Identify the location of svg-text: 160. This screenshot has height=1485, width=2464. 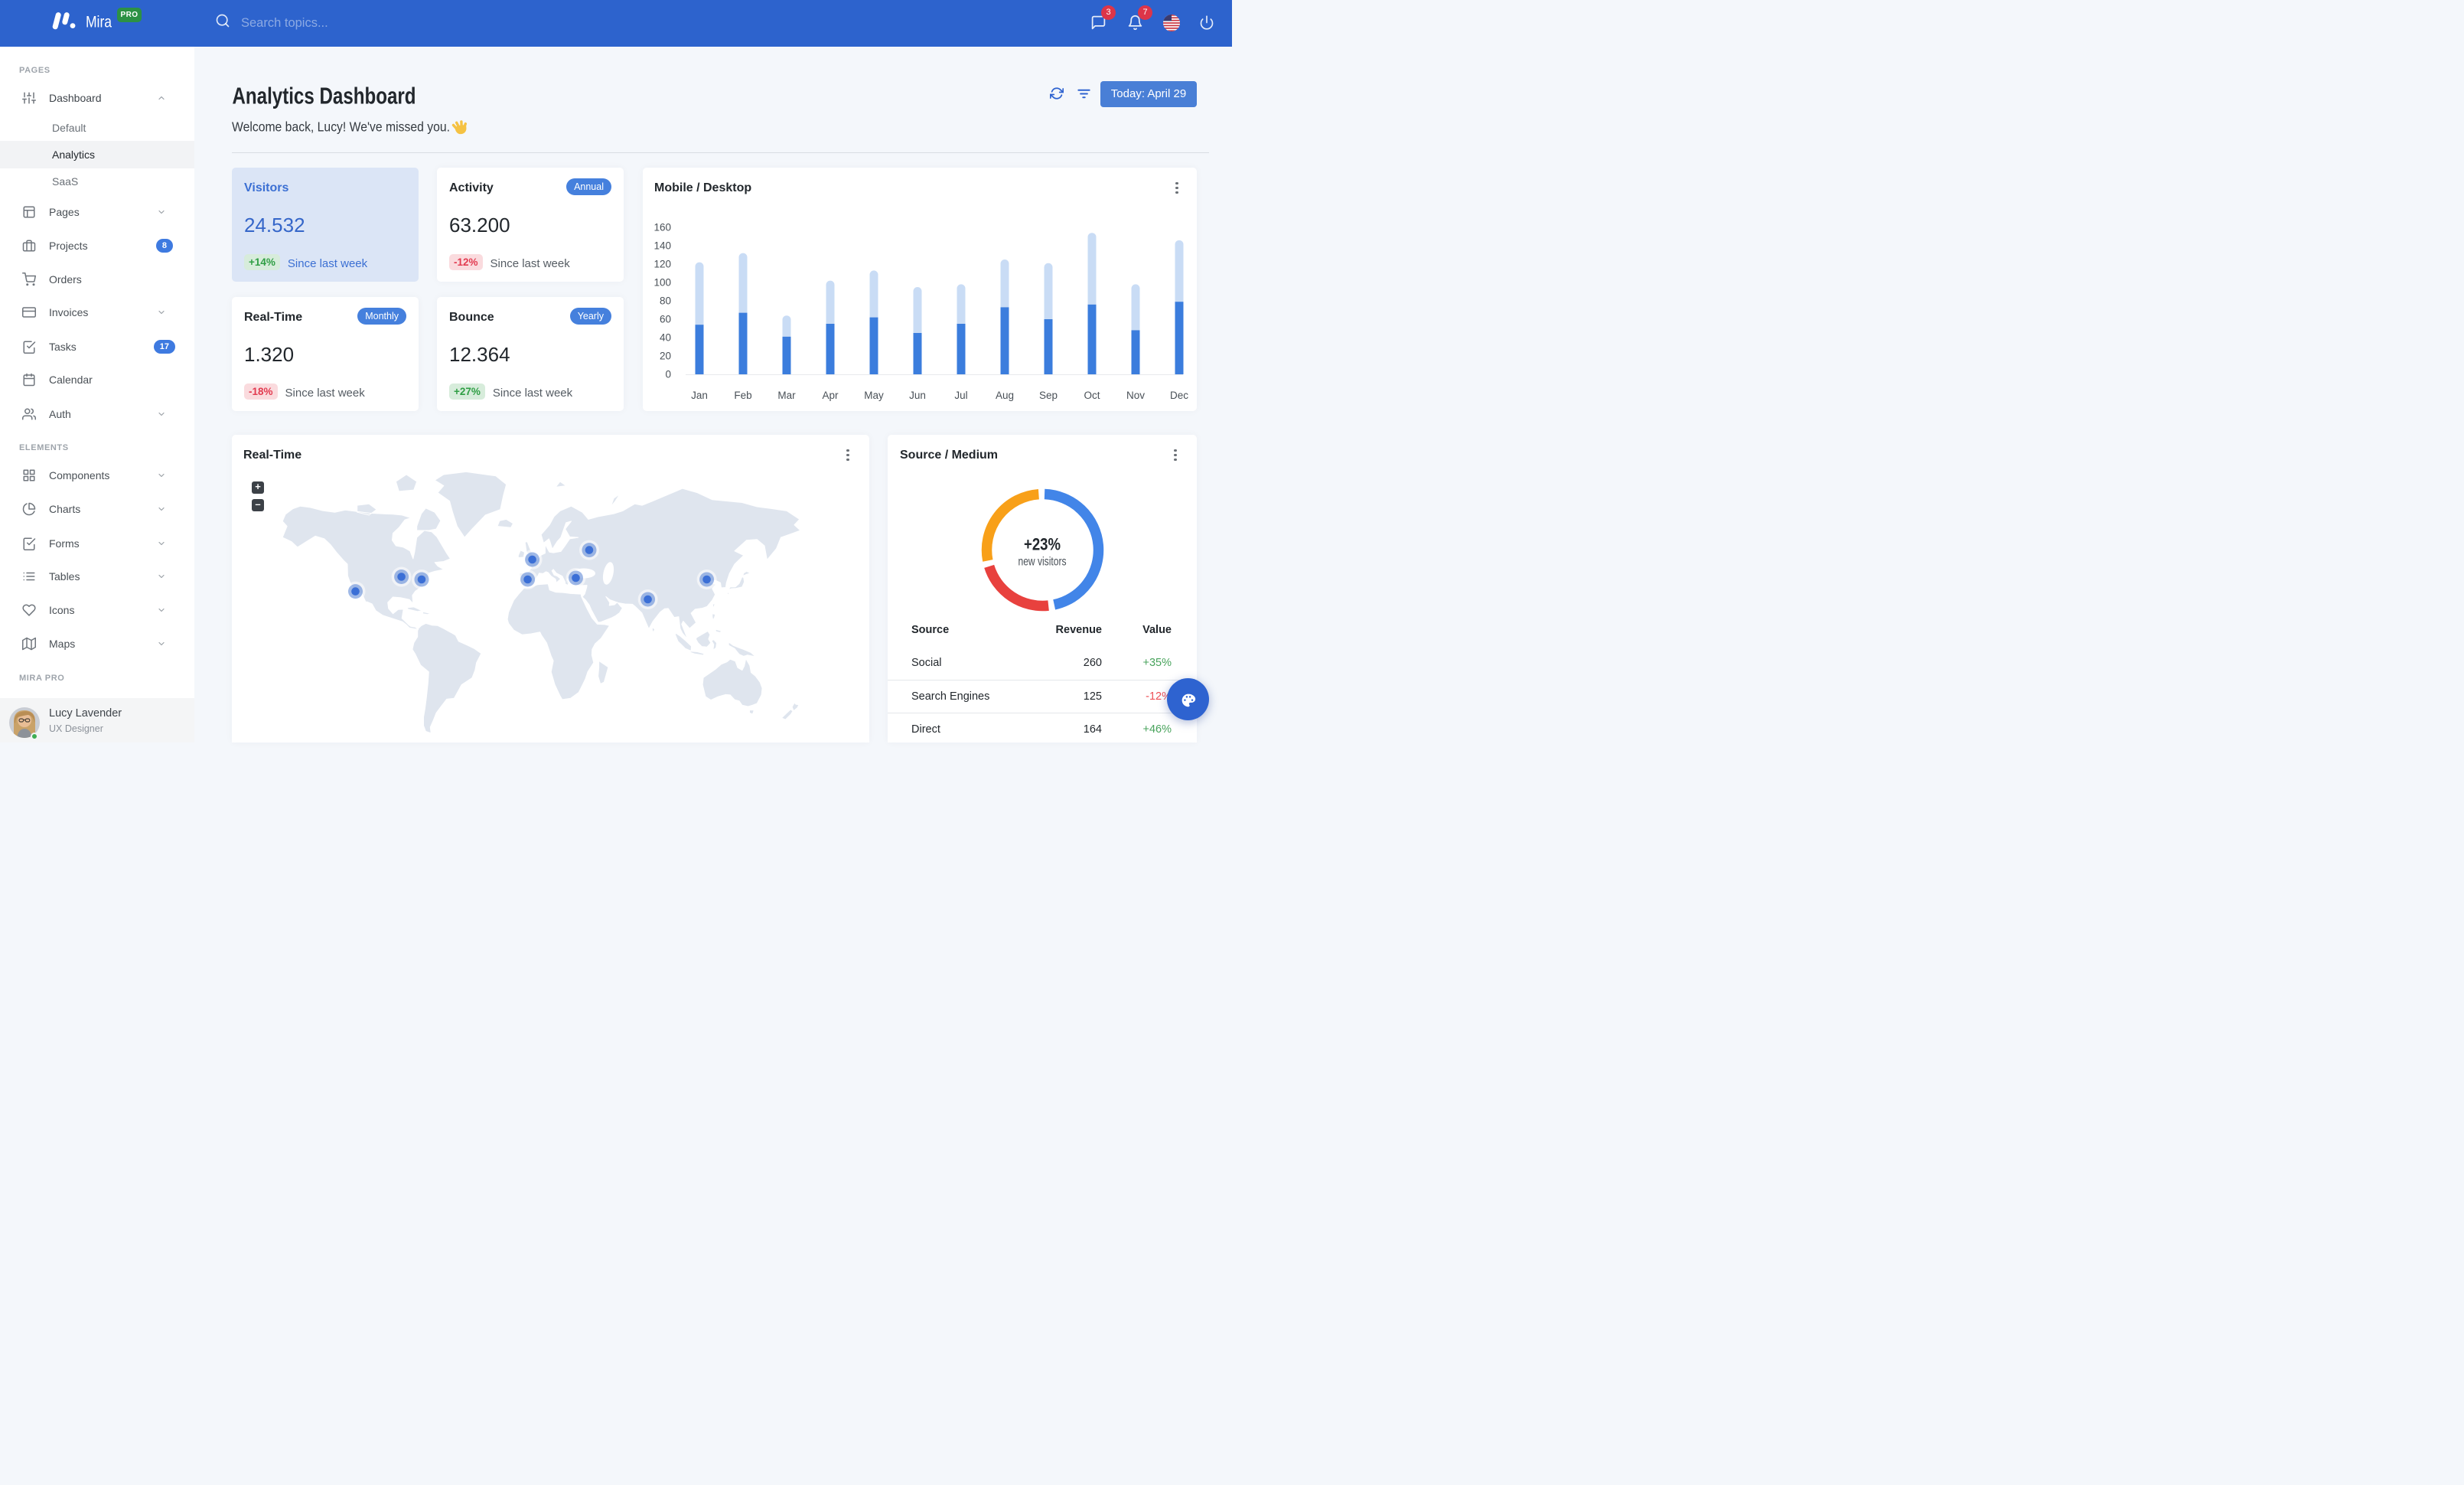
(662, 227).